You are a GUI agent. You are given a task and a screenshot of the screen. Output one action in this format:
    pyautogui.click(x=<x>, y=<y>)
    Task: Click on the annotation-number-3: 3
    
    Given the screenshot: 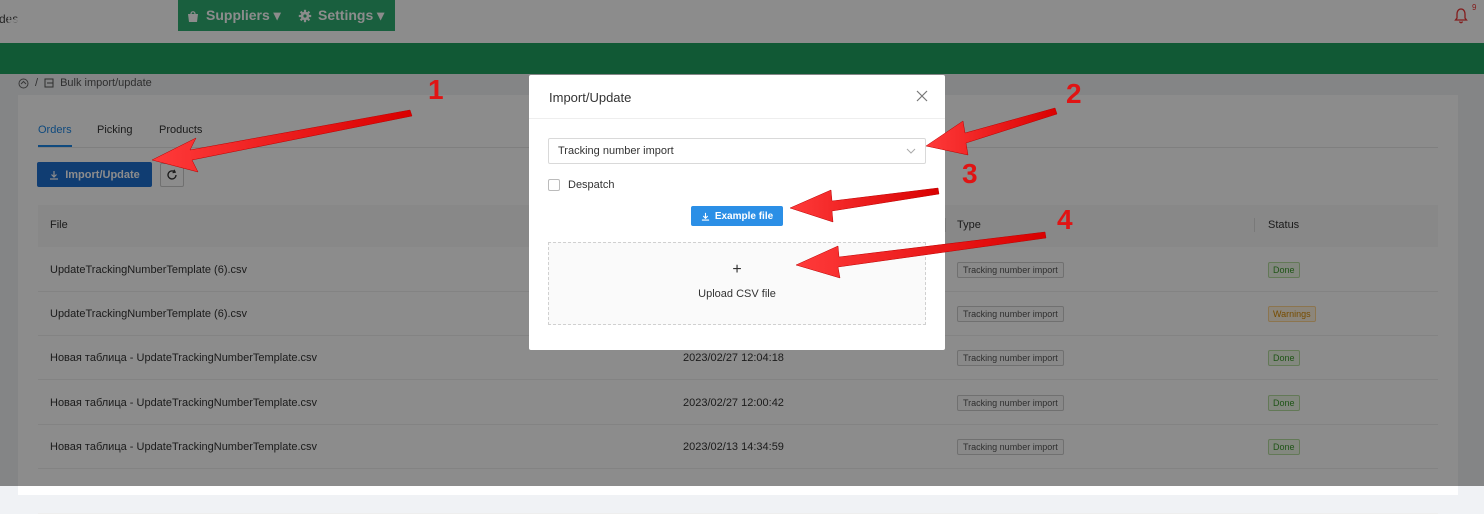 What is the action you would take?
    pyautogui.click(x=970, y=173)
    